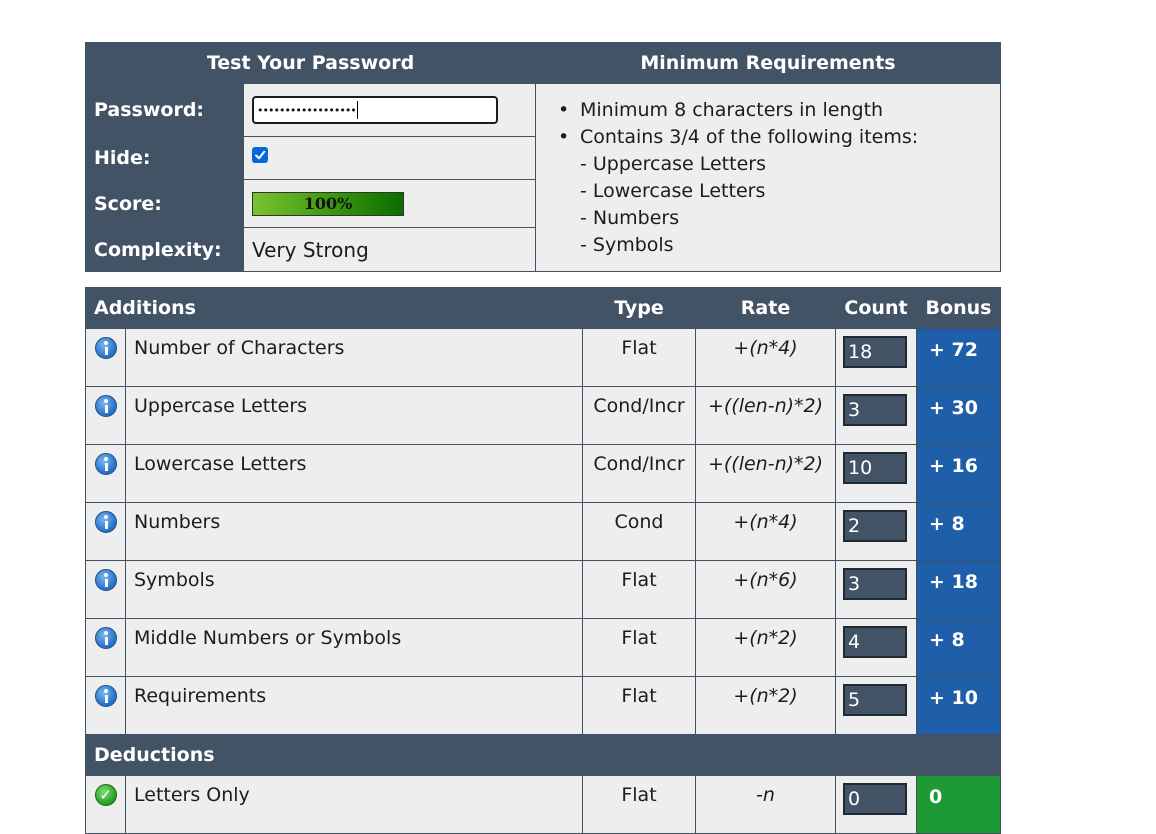 The height and width of the screenshot is (834, 1156). What do you see at coordinates (354, 705) in the screenshot?
I see `criterion-name: Requirements` at bounding box center [354, 705].